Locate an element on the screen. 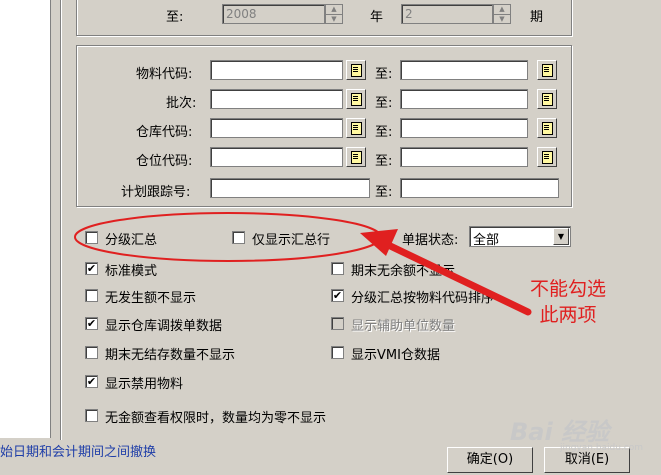  annotation-arrow-head is located at coordinates (379, 242).